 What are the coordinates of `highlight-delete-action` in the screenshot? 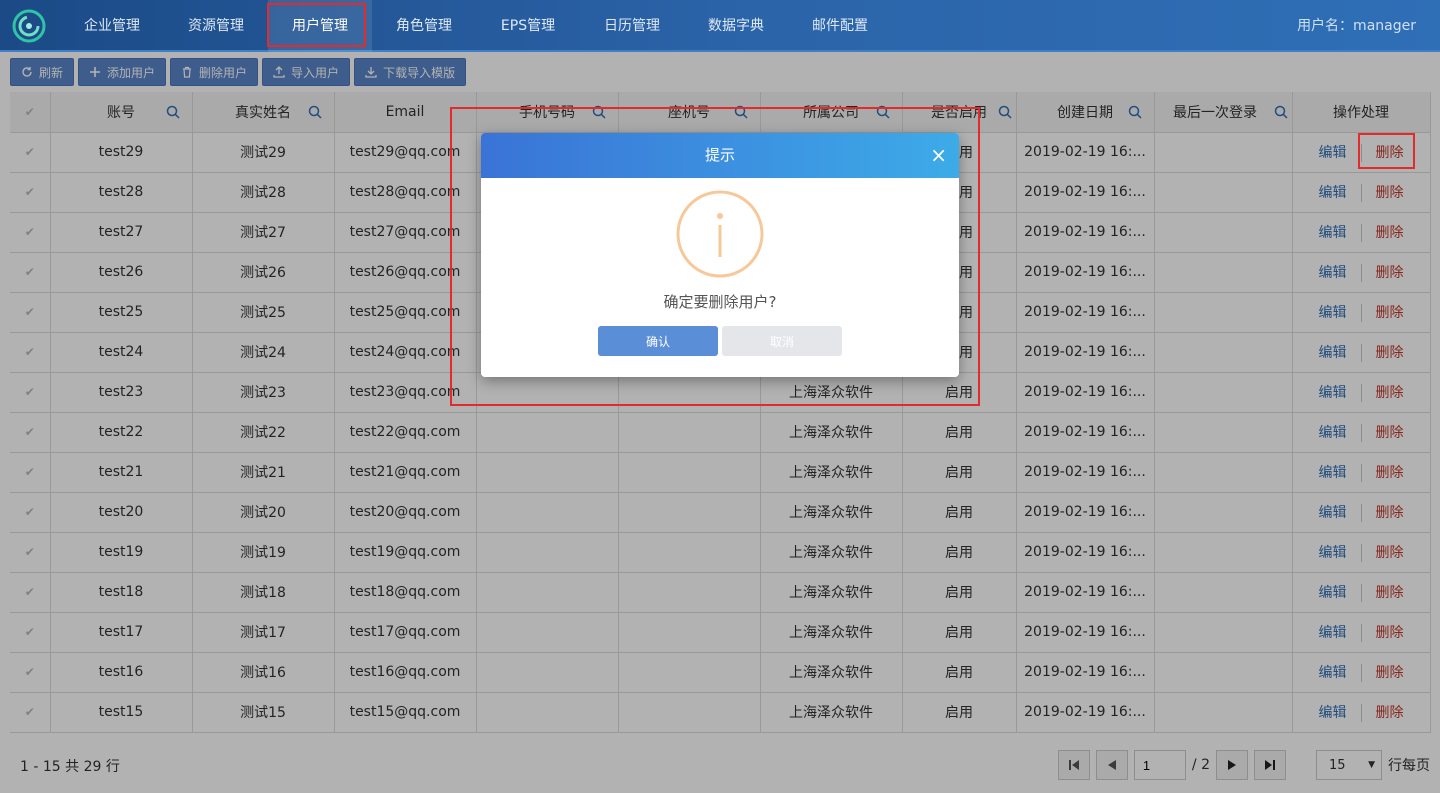 It's located at (1386, 151).